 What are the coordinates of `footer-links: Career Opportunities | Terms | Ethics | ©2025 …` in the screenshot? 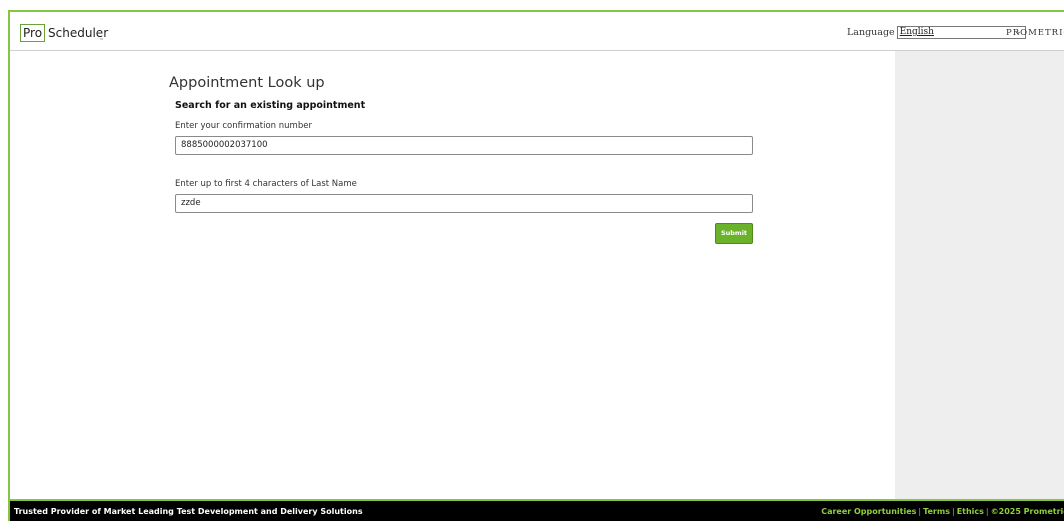 It's located at (942, 511).